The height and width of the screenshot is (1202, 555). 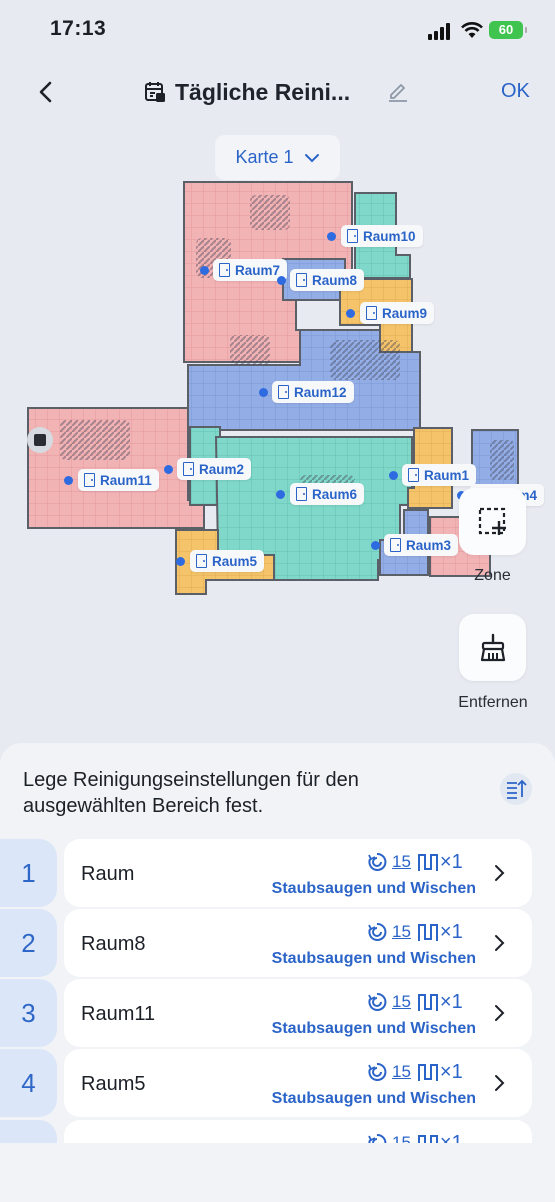 I want to click on room-setting-card: Raum 15 ×1 Staubsaugen und Wischen, so click(x=298, y=873).